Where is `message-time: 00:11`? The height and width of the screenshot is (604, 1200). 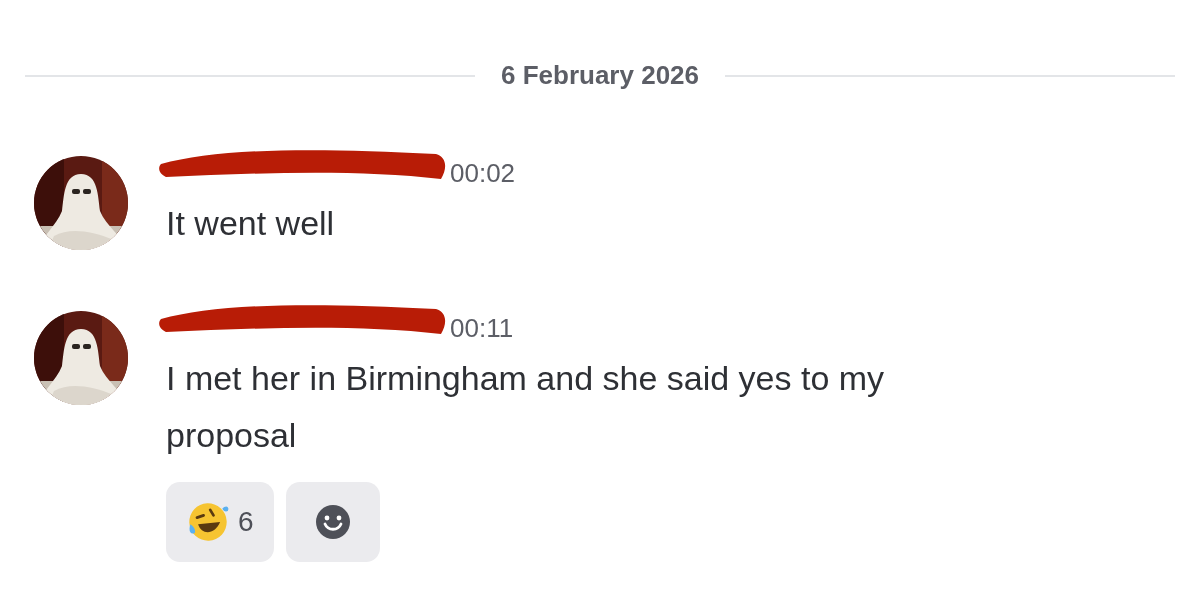
message-time: 00:11 is located at coordinates (482, 328).